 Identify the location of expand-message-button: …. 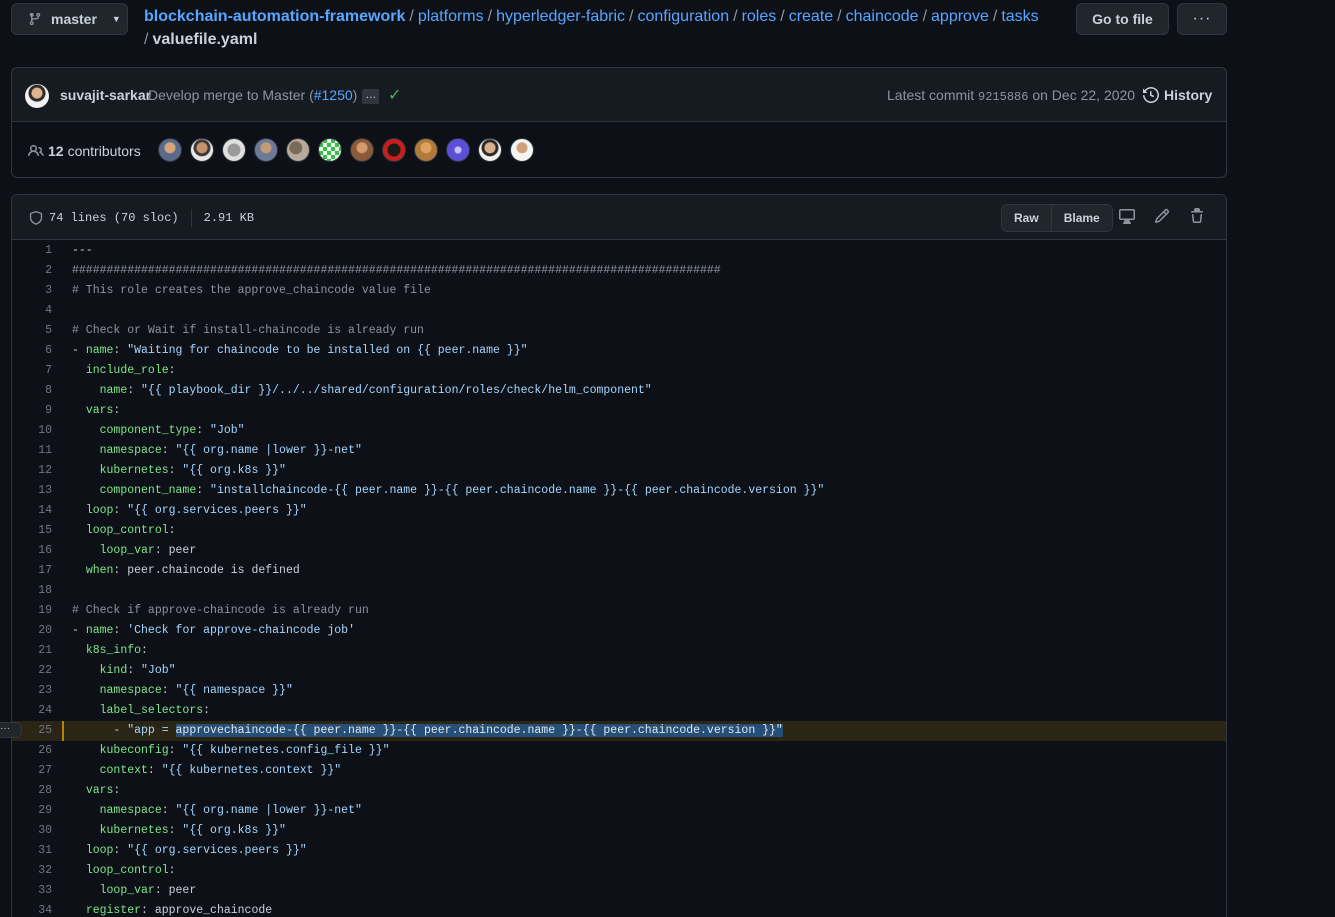
(371, 96).